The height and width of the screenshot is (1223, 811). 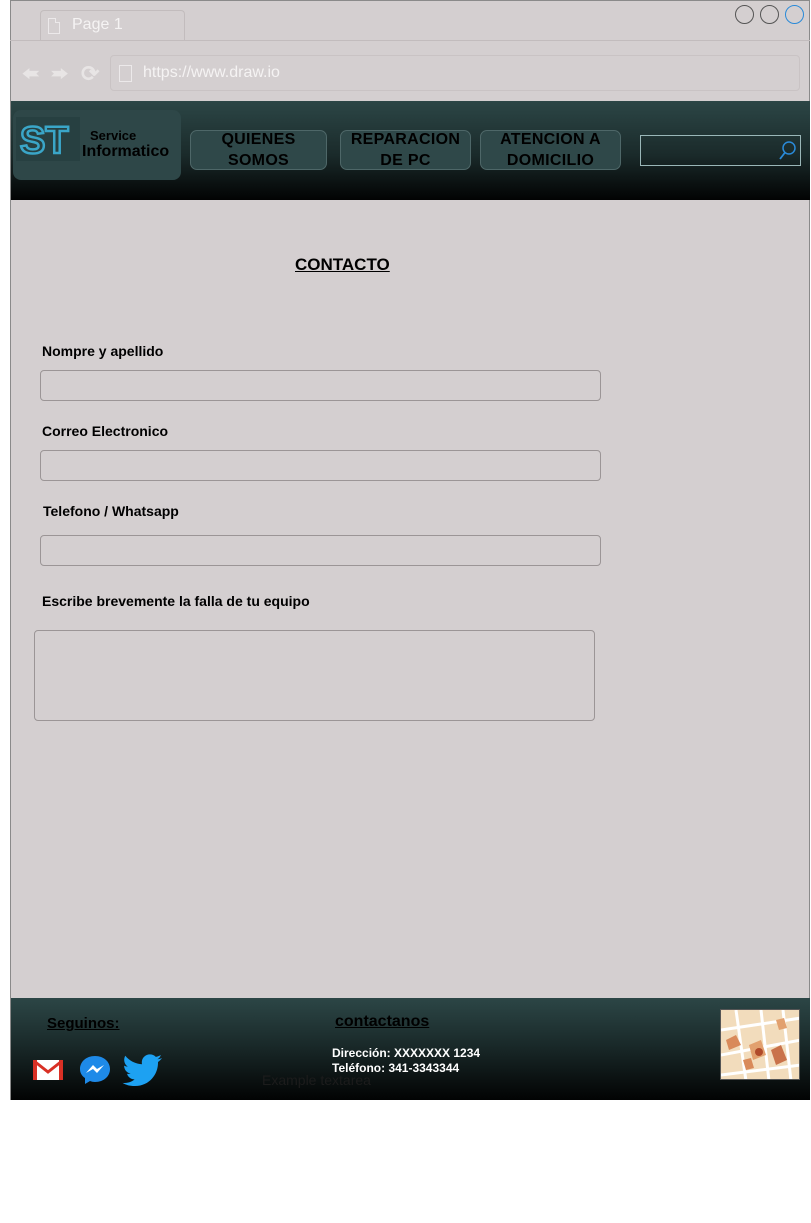 What do you see at coordinates (211, 72) in the screenshot?
I see `url-text: https://www.draw.io` at bounding box center [211, 72].